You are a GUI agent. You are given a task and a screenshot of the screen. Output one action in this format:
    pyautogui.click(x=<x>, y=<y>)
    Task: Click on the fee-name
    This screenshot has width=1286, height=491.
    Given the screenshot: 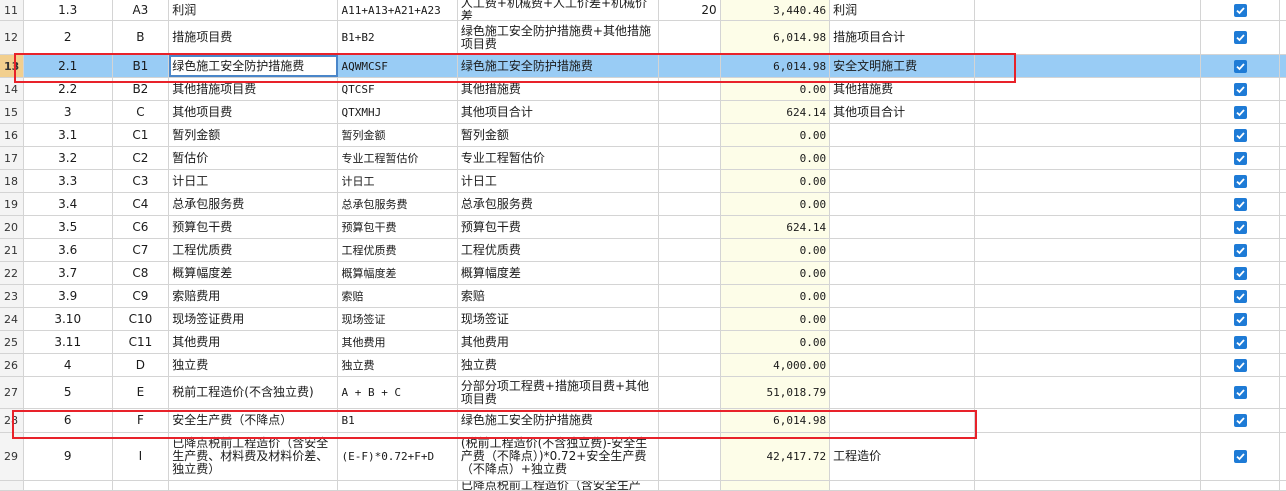 What is the action you would take?
    pyautogui.click(x=254, y=485)
    